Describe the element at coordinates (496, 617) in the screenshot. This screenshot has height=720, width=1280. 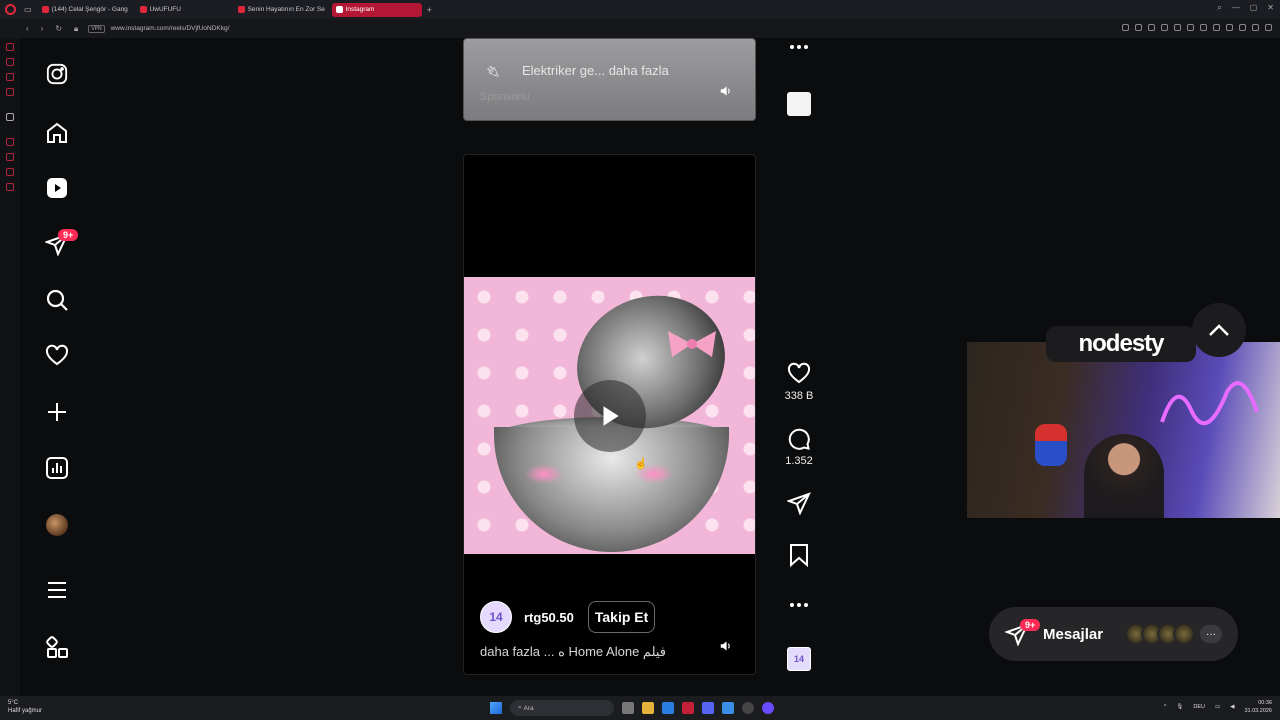
I see `avatar: 14` at that location.